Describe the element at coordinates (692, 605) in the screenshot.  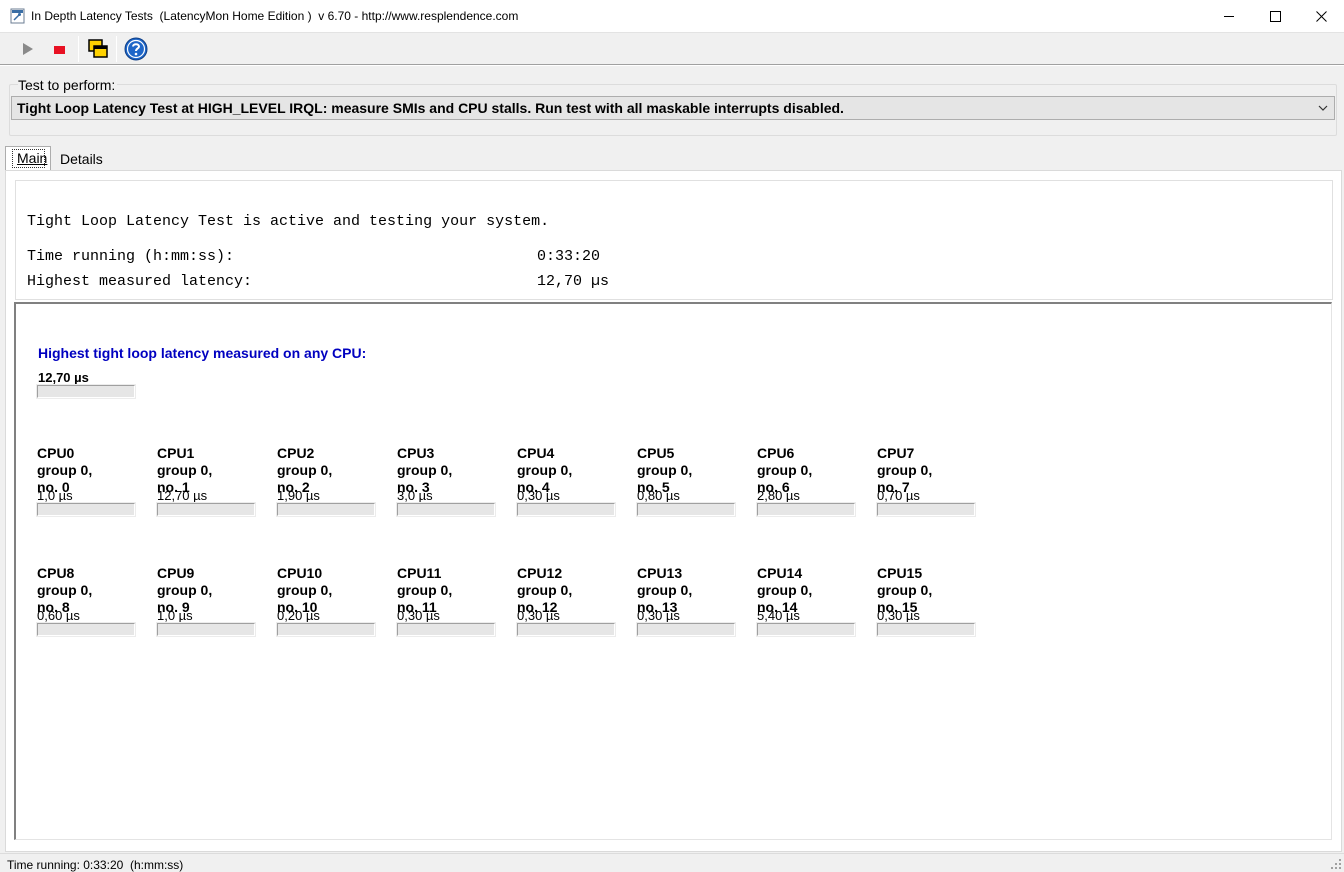
I see `cpu-cell: CPU13 group 0, no. 13 0,30 µs` at that location.